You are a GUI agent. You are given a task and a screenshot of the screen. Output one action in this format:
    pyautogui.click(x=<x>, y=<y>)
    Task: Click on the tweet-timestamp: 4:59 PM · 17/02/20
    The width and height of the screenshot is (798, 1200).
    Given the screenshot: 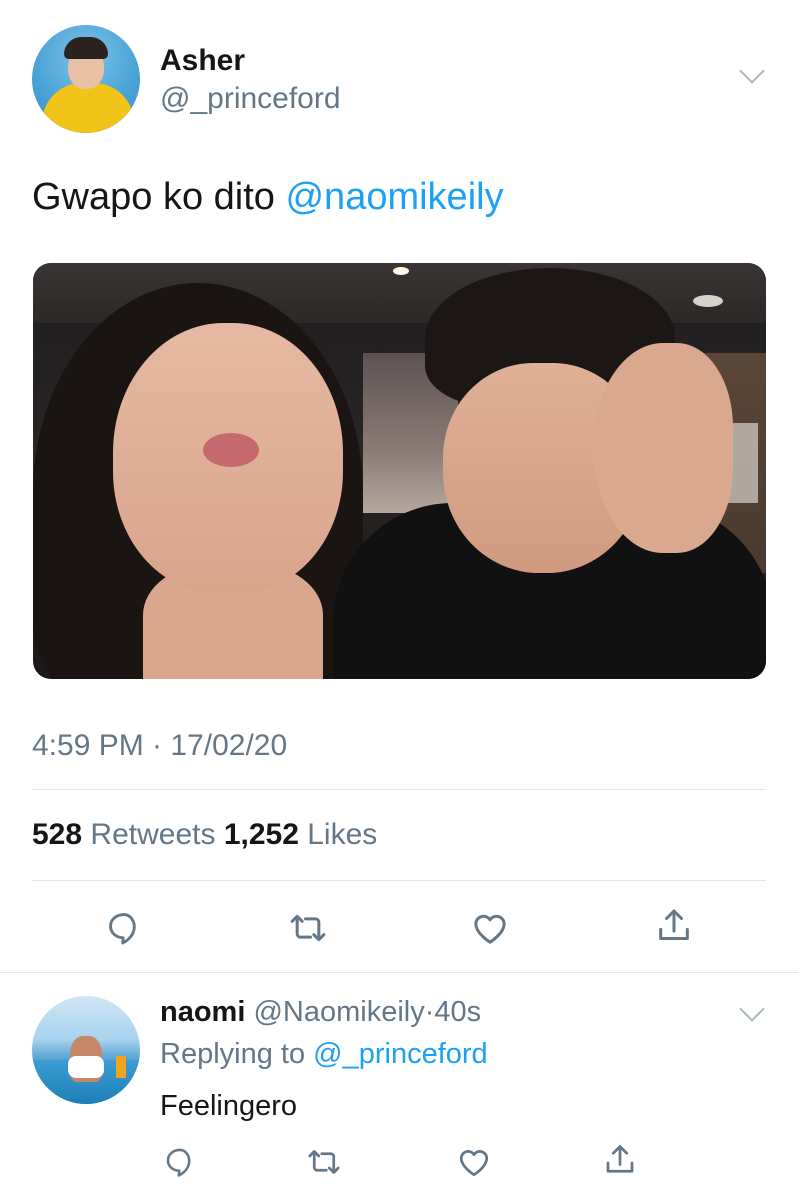 What is the action you would take?
    pyautogui.click(x=159, y=746)
    